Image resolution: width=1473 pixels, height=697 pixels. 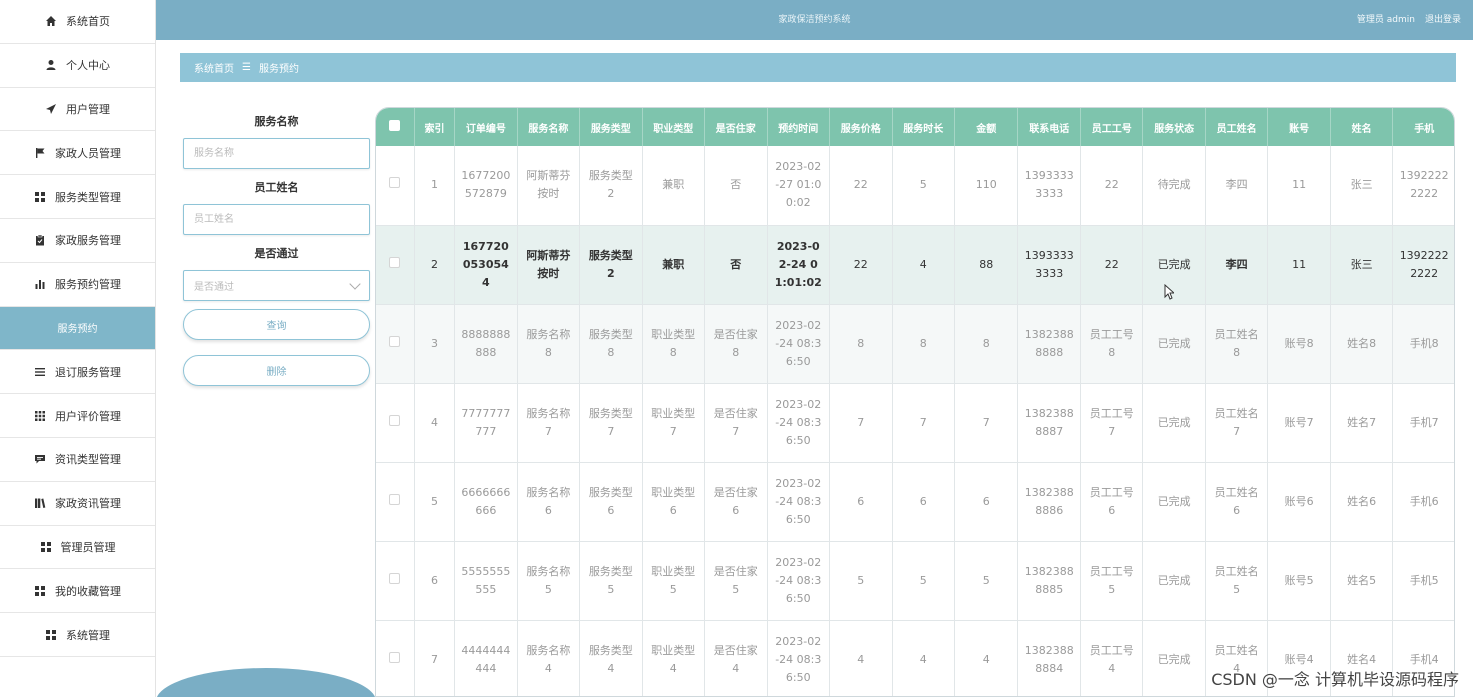 What do you see at coordinates (40, 372) in the screenshot?
I see `list-icon` at bounding box center [40, 372].